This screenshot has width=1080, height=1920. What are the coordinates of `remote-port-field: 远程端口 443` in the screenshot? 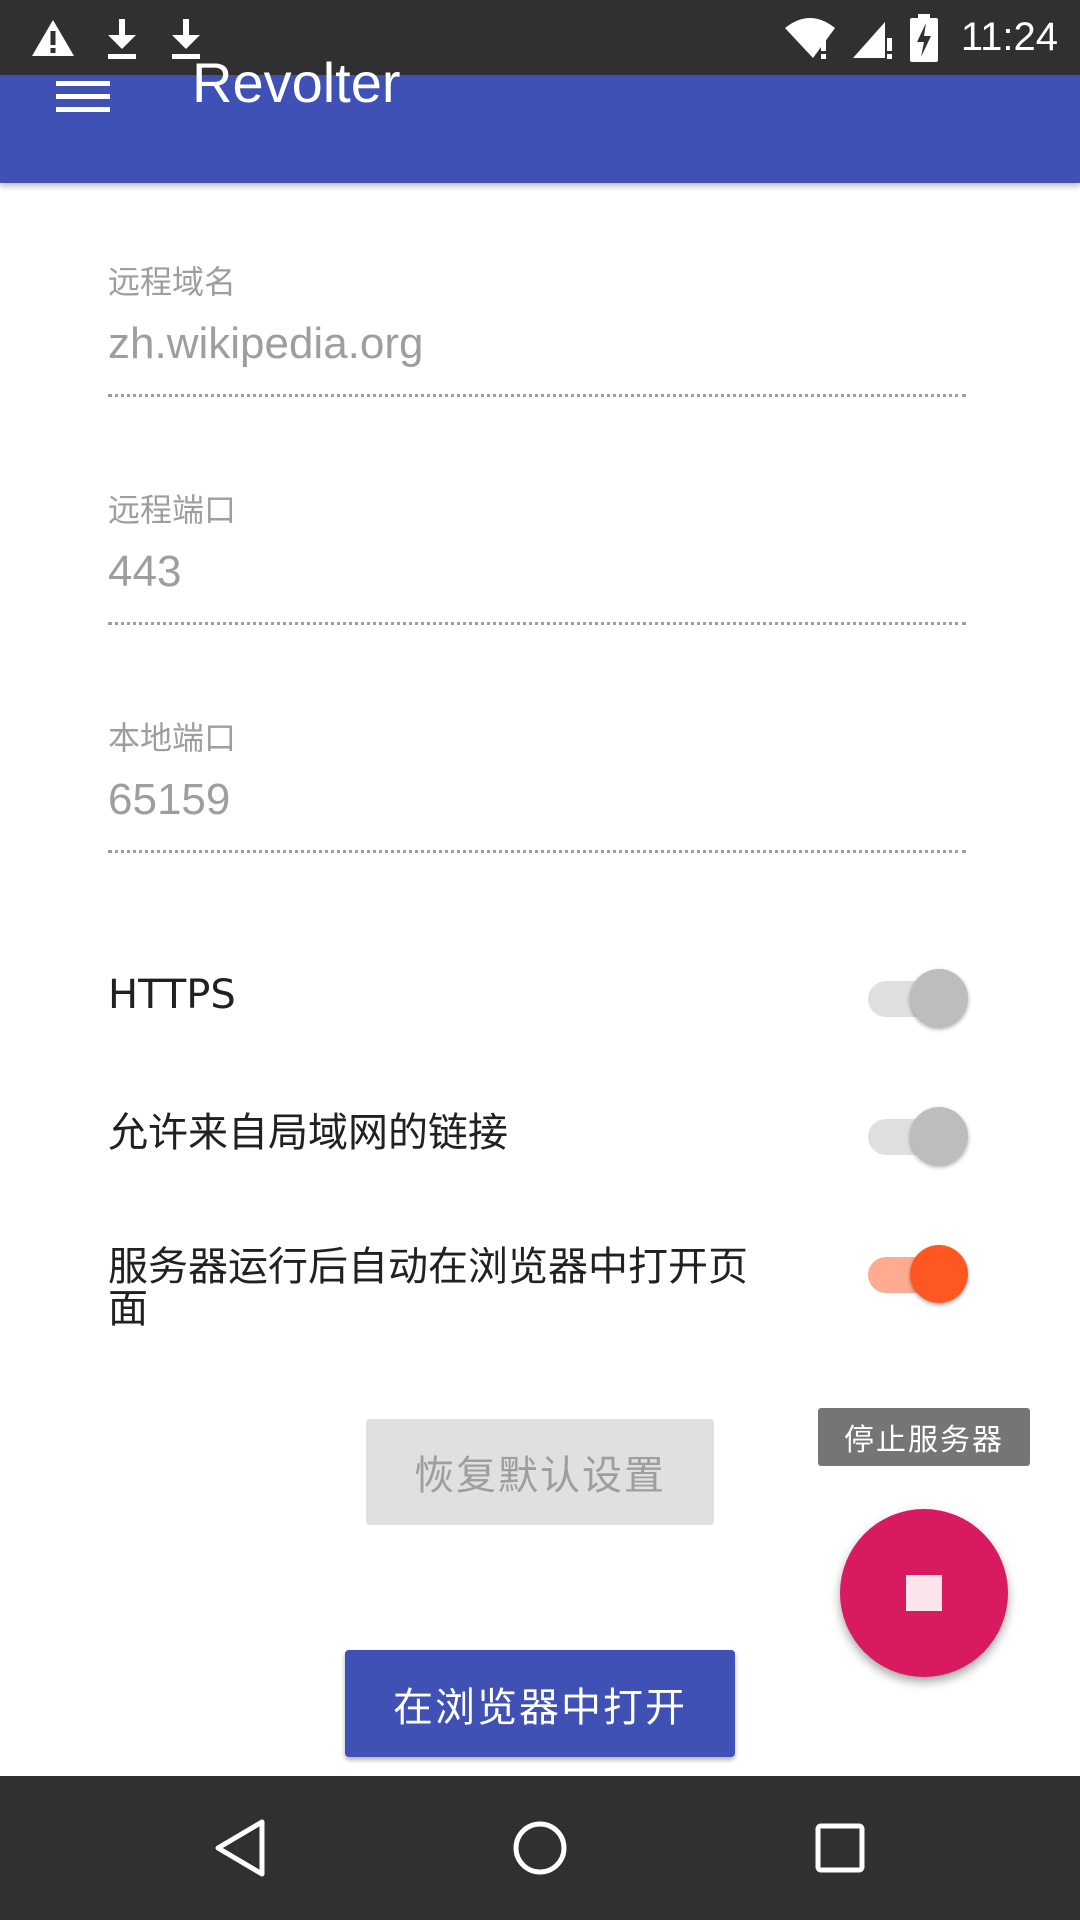 It's located at (537, 558).